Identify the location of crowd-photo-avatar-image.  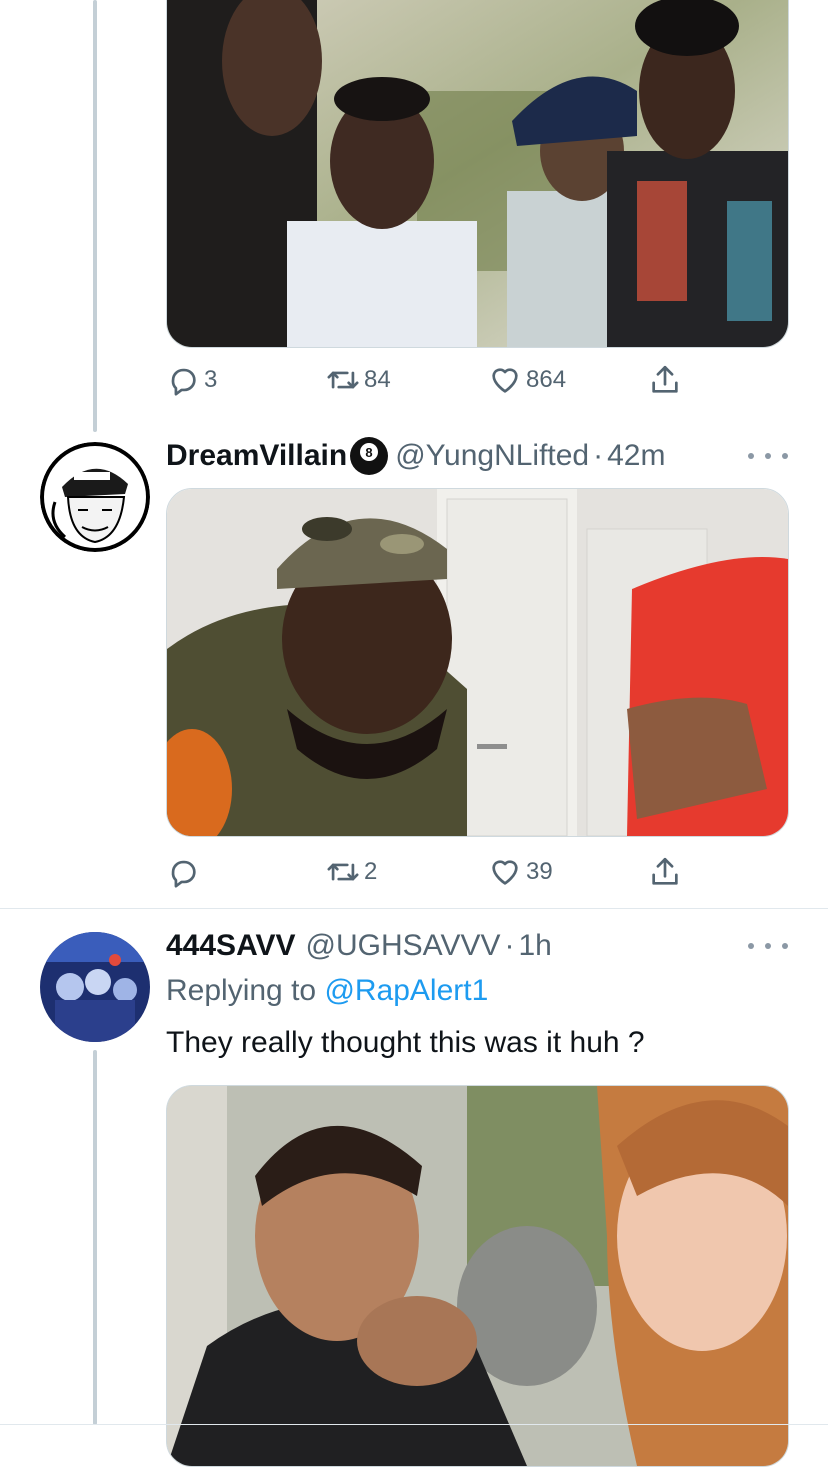
(95, 987).